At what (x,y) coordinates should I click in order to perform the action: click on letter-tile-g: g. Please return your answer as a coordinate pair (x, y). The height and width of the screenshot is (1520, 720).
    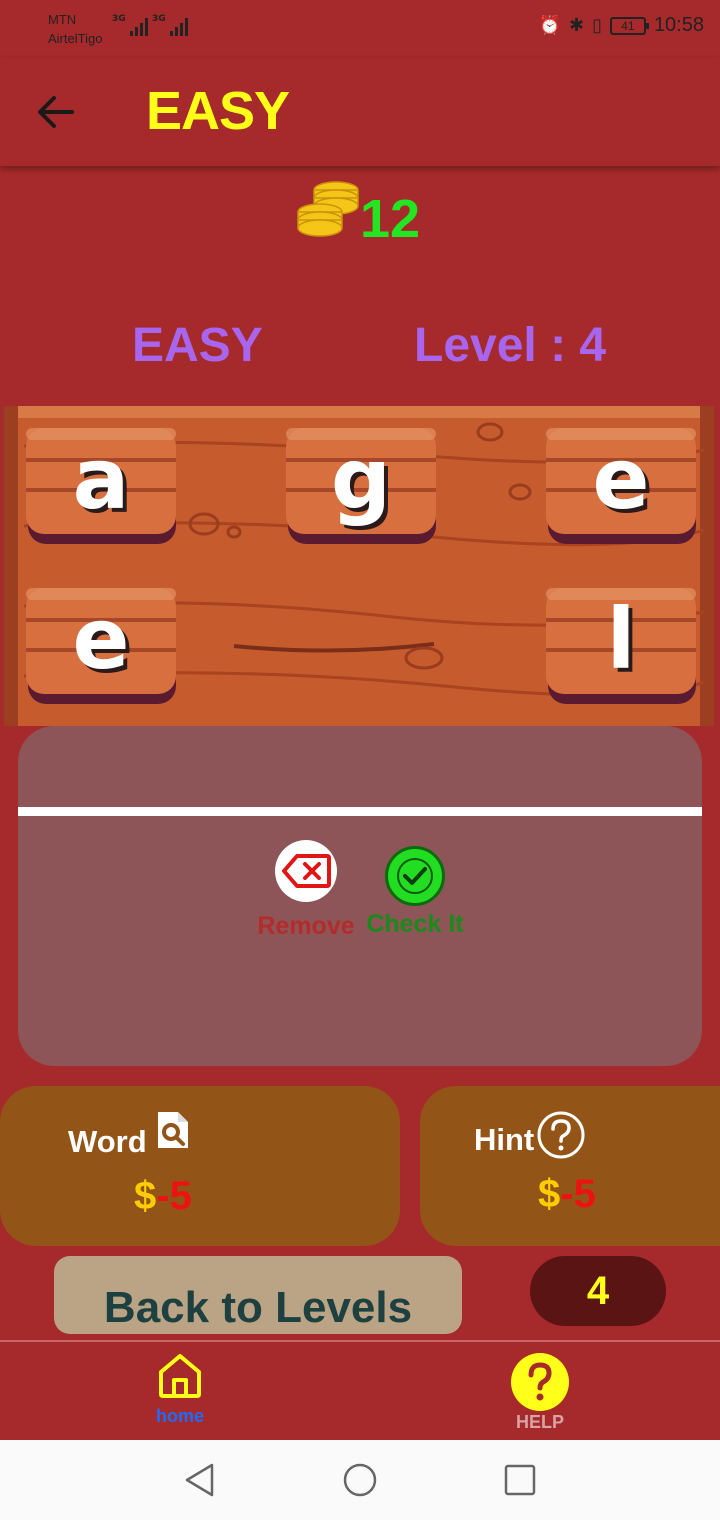
    Looking at the image, I should click on (361, 485).